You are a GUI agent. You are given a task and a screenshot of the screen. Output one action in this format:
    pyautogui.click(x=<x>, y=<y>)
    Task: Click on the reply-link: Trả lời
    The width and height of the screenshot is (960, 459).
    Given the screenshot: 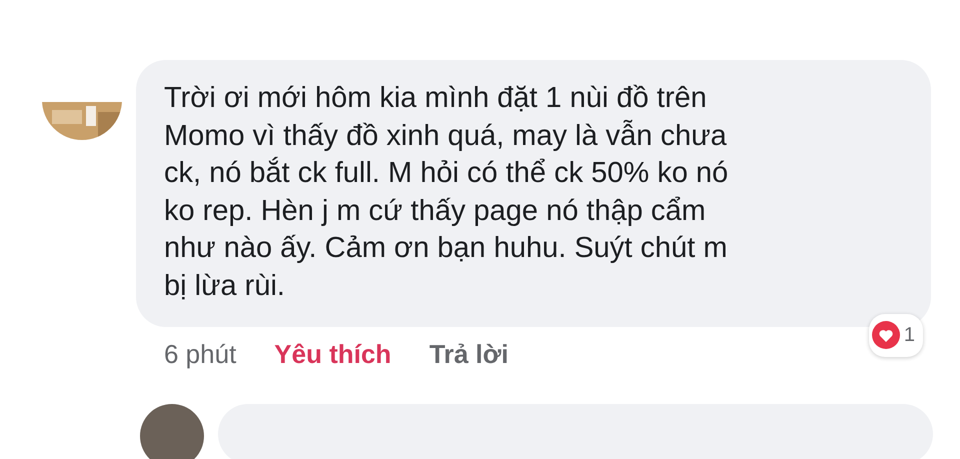 What is the action you would take?
    pyautogui.click(x=468, y=354)
    